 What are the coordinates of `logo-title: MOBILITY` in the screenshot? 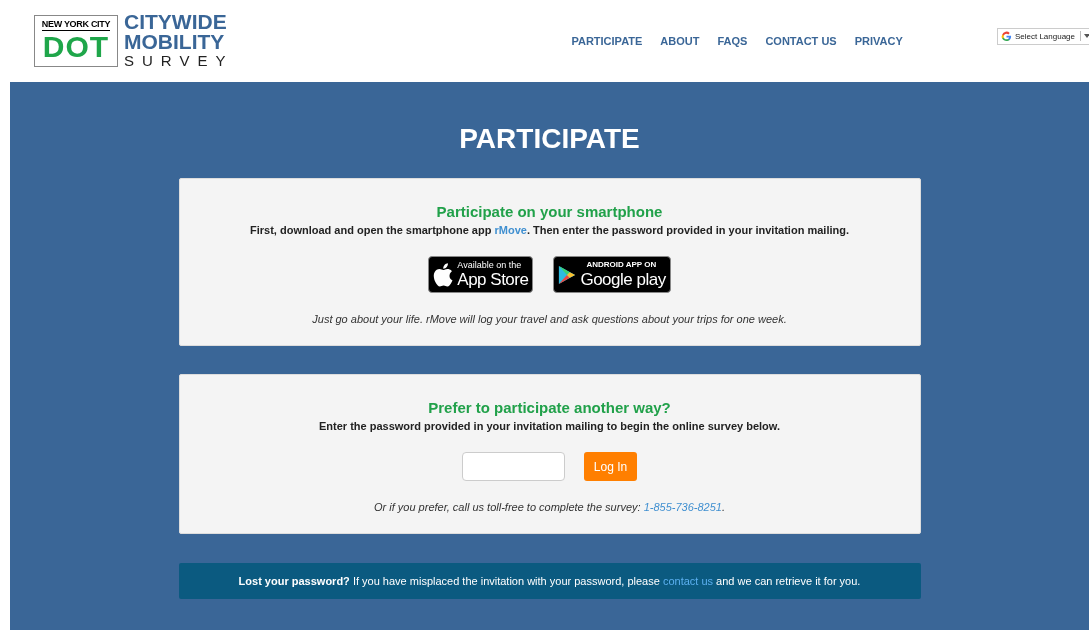 It's located at (175, 42).